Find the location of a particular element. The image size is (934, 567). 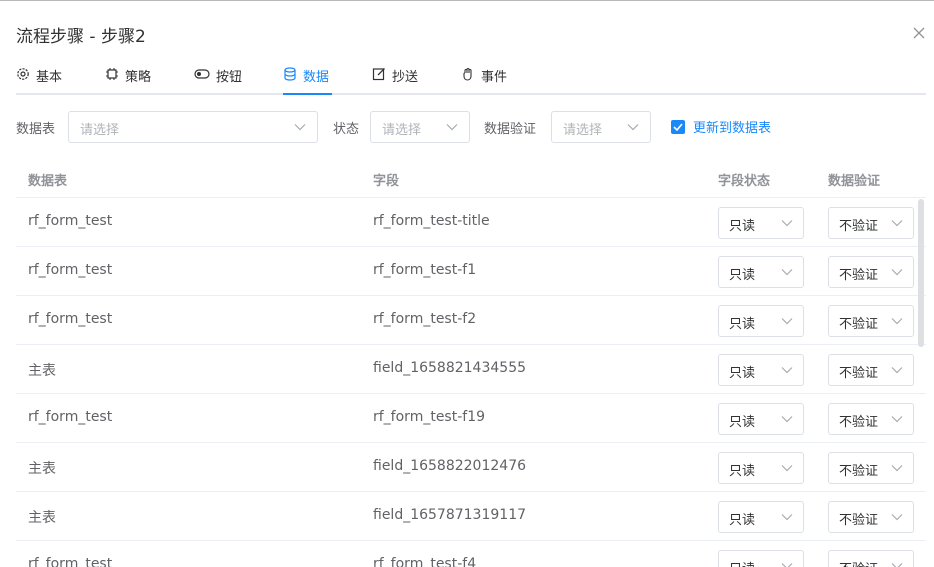

tab-label: 策略 is located at coordinates (138, 77).